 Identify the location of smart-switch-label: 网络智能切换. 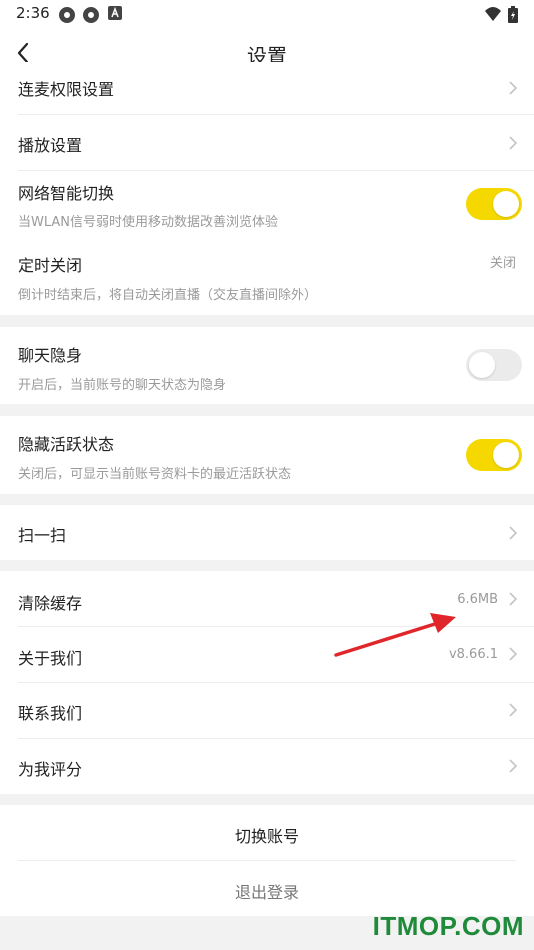
(66, 193).